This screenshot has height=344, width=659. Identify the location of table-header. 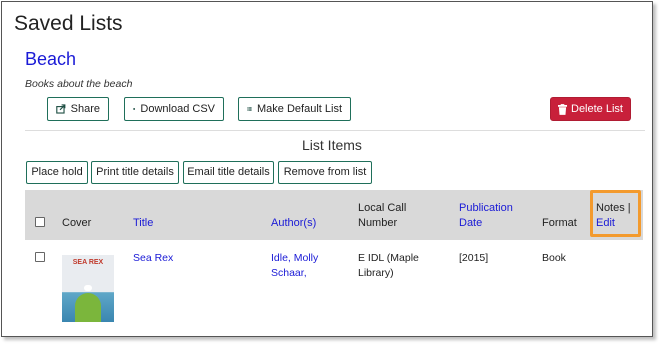
(334, 215).